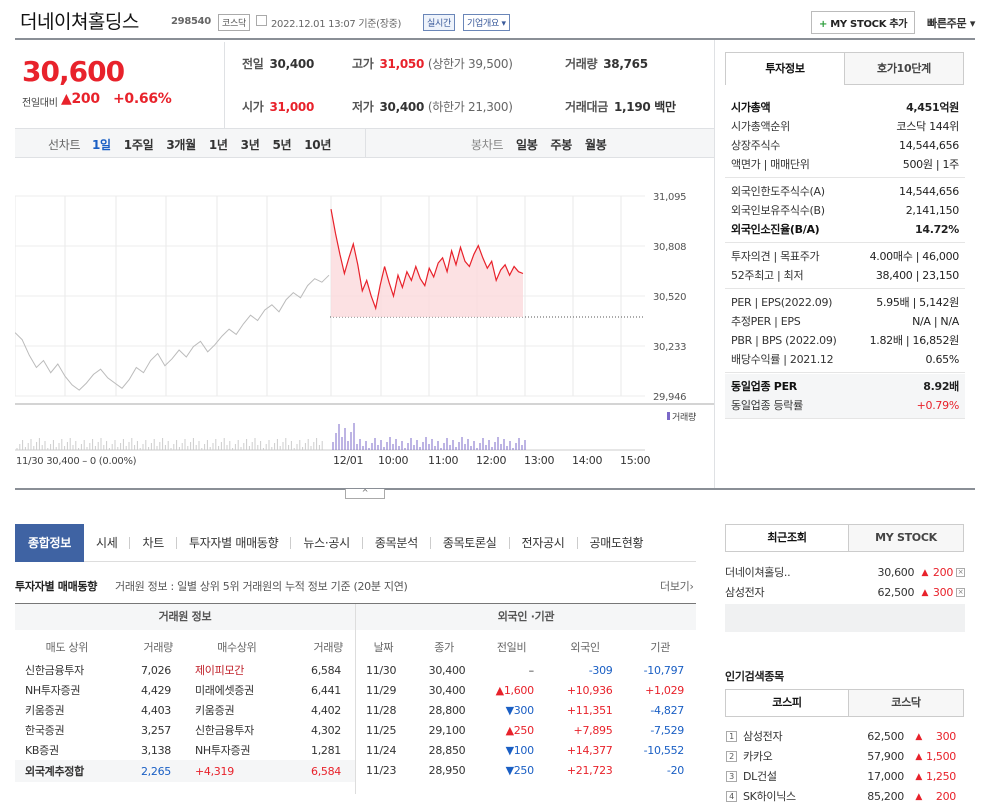 Image resolution: width=989 pixels, height=807 pixels. What do you see at coordinates (731, 776) in the screenshot?
I see `rank-badge: 3` at bounding box center [731, 776].